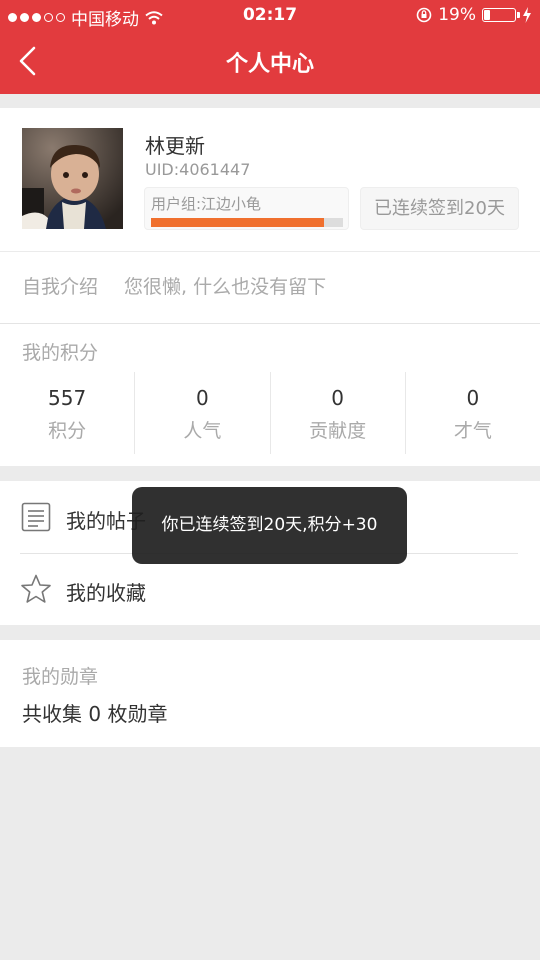 This screenshot has width=540, height=960. I want to click on self-intro-row: 自我介绍 您很懒, 什么也没有留下, so click(270, 287).